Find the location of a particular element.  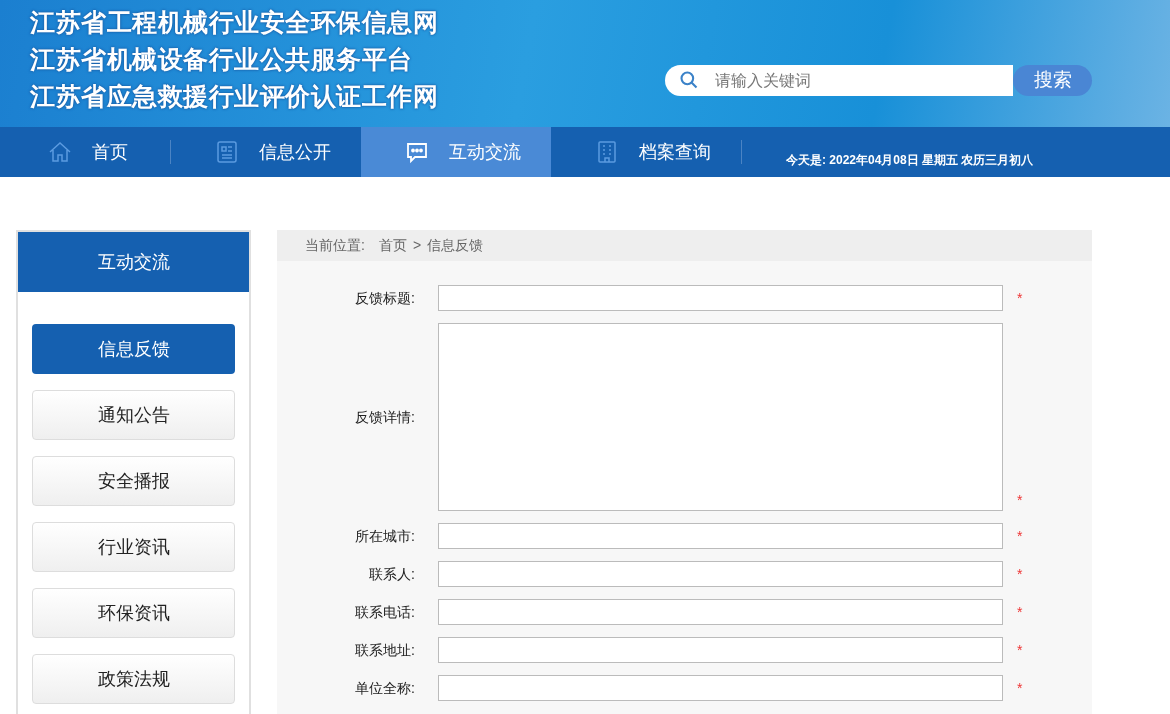

sidebar-item: 行业资讯 is located at coordinates (133, 547).